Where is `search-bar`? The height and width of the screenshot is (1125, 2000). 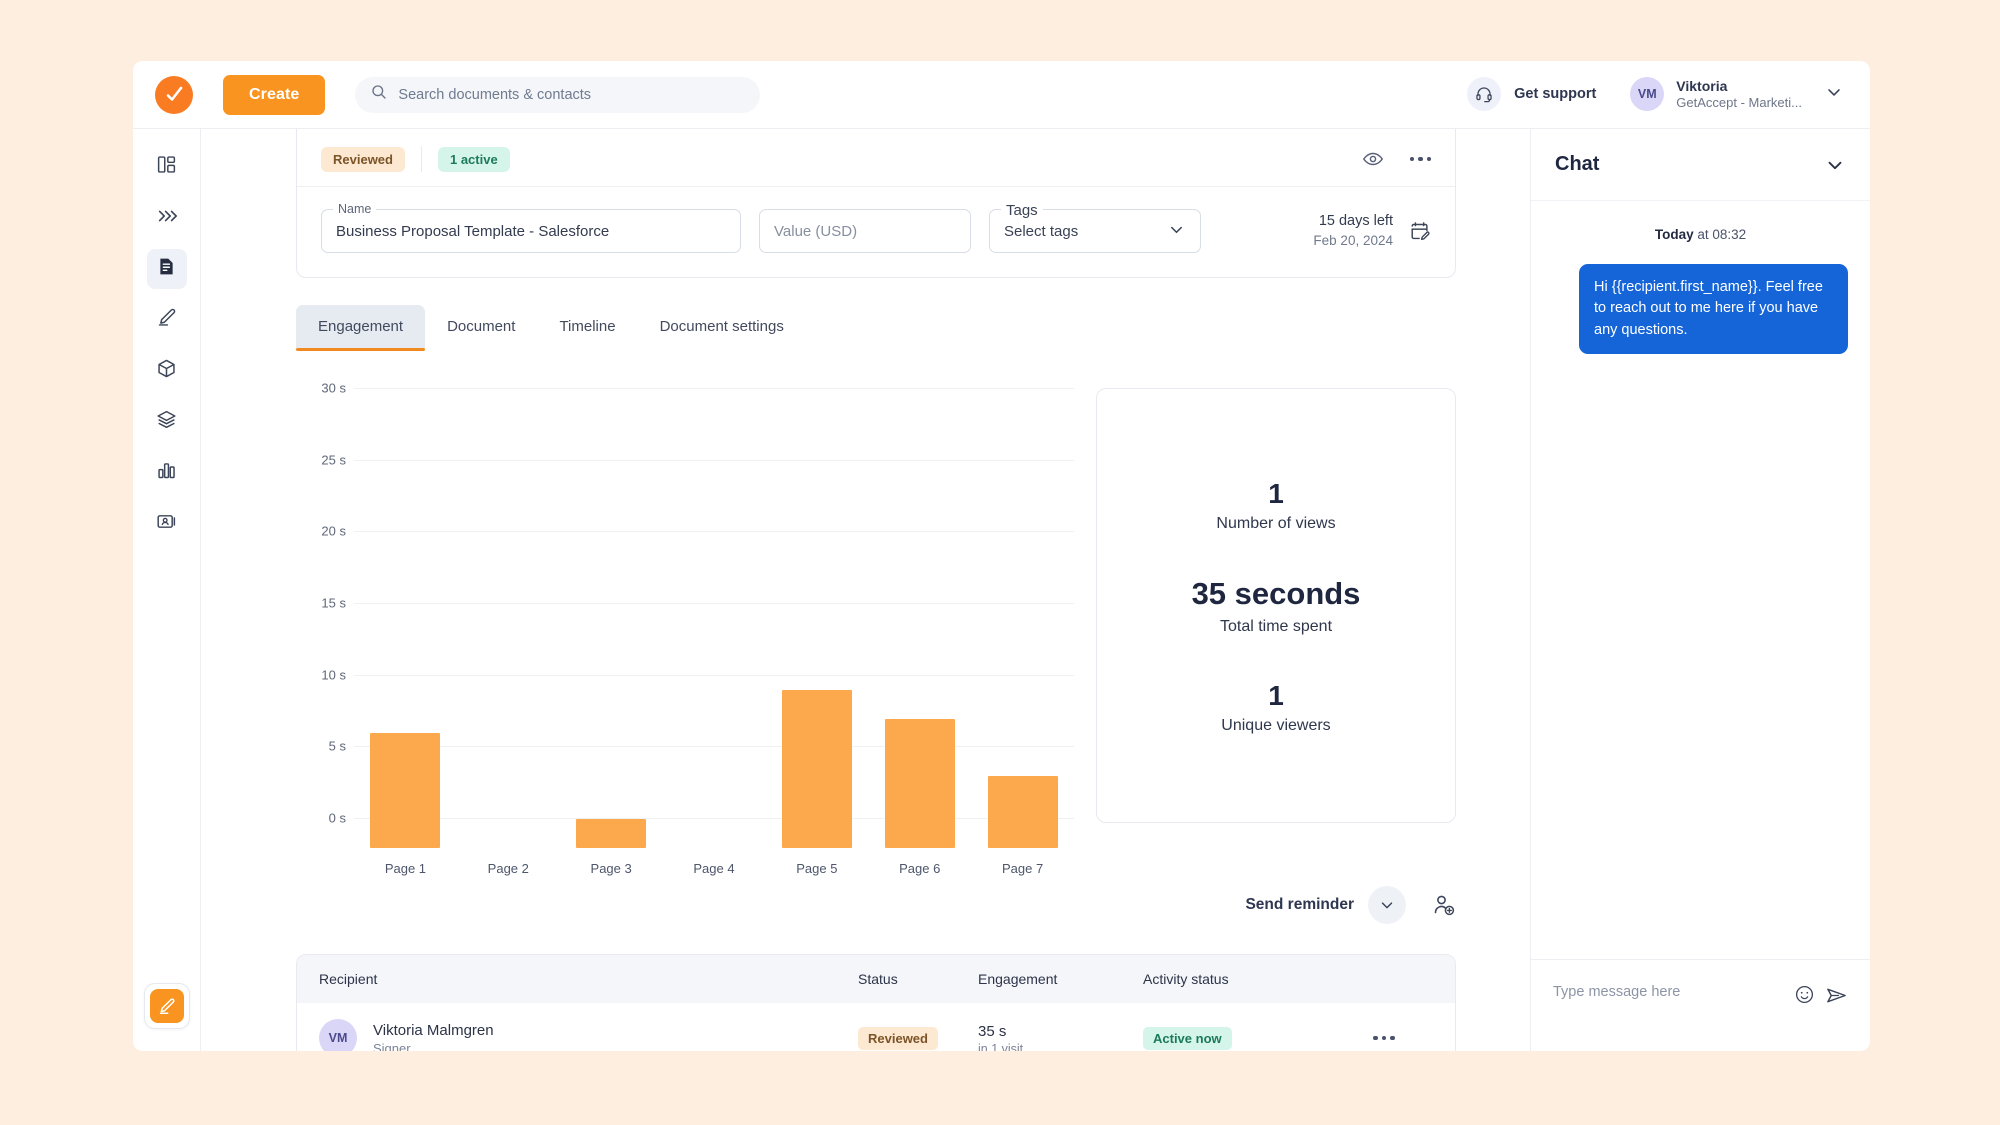
search-bar is located at coordinates (558, 94).